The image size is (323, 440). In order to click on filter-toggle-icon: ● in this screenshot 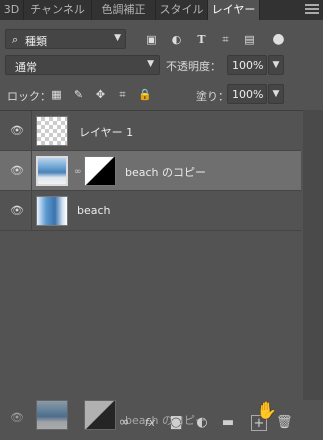, I will do `click(278, 39)`.